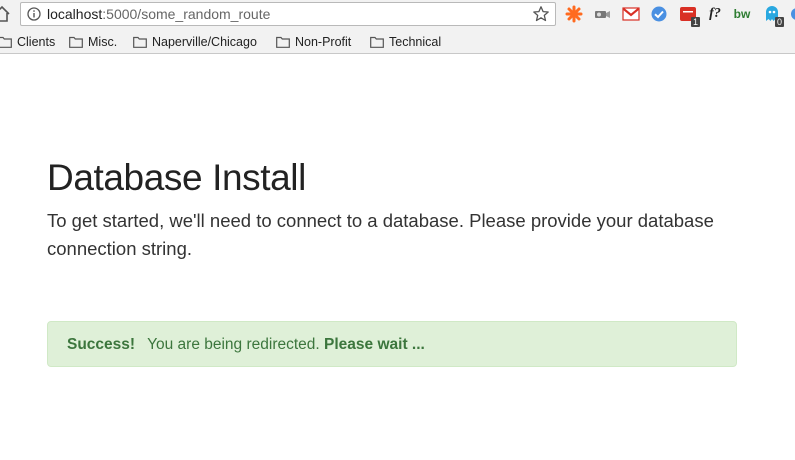 This screenshot has height=460, width=795. I want to click on browser-toolbar: localhost:5000/some_random_route 1 f? bw, so click(397, 15).